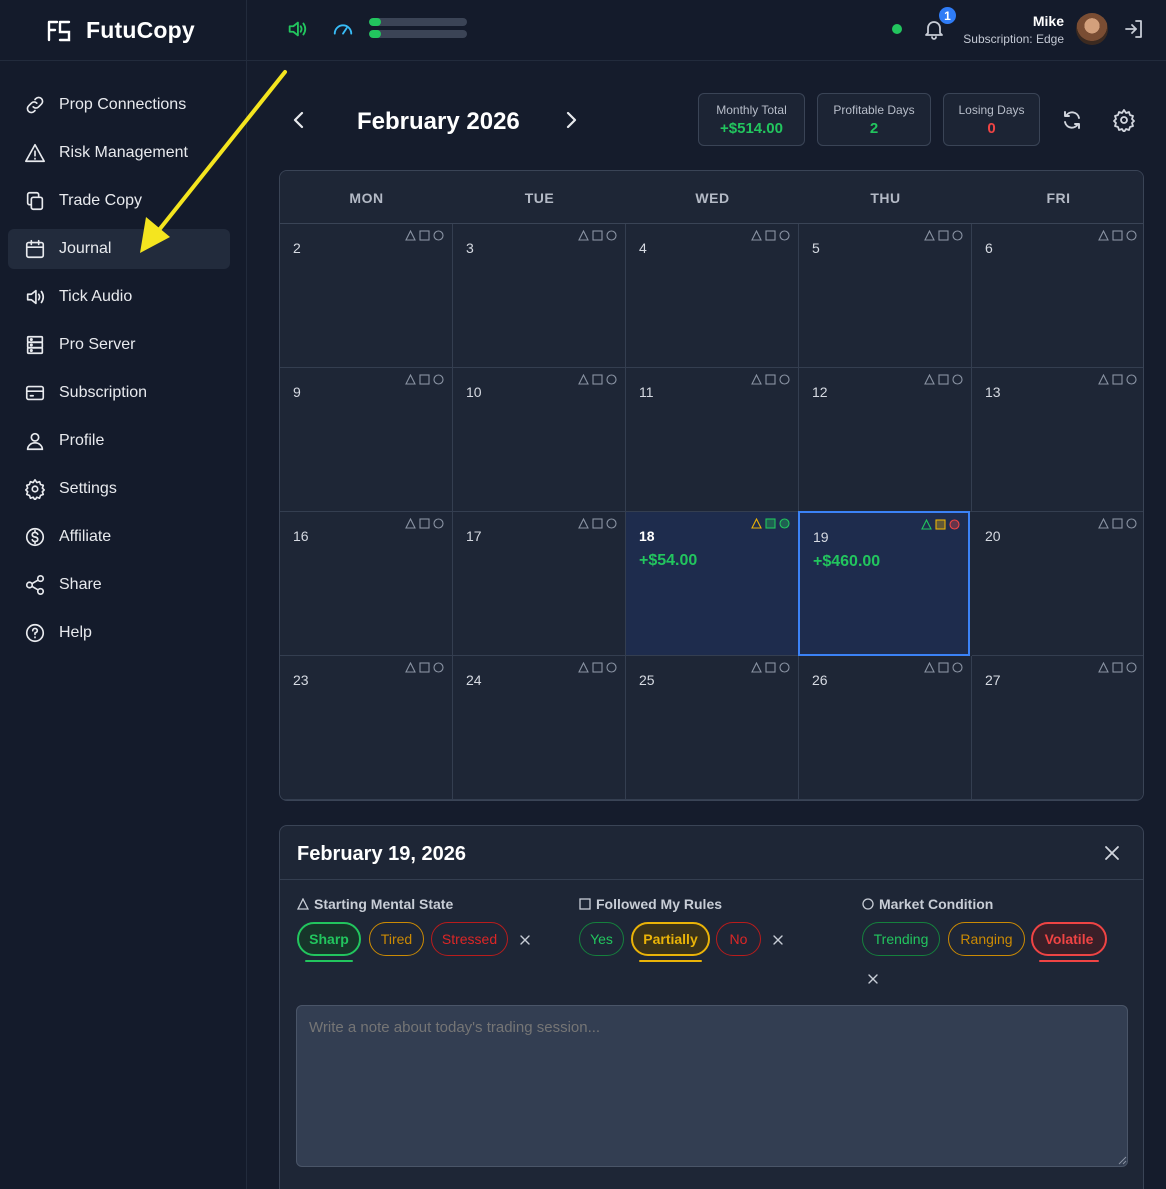  I want to click on calendar-day-cell: 25, so click(712, 728).